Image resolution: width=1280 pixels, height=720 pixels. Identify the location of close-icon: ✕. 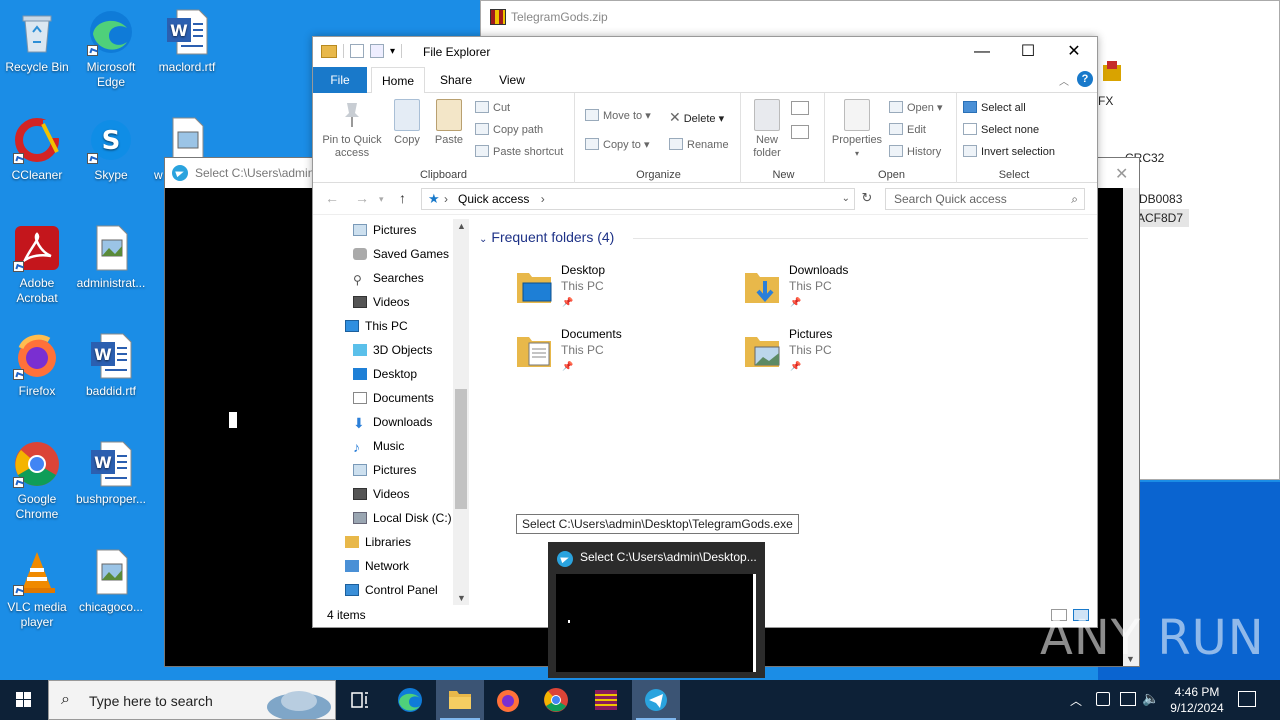
(1121, 174).